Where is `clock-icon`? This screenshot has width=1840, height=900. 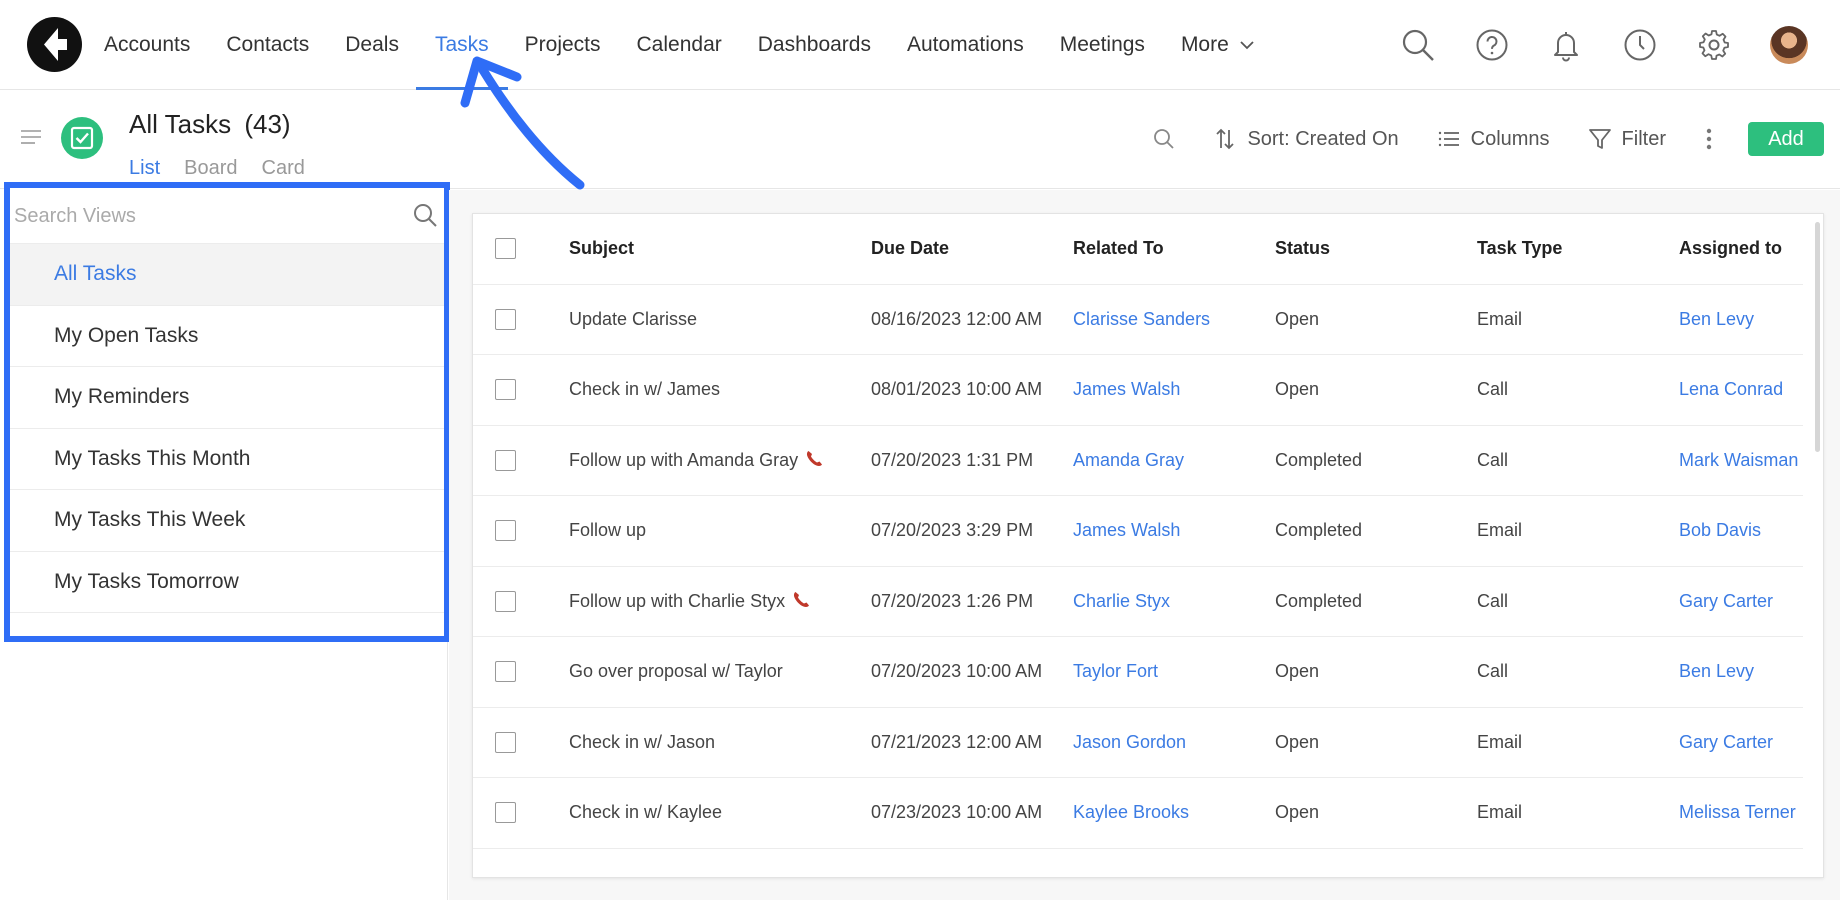
clock-icon is located at coordinates (1640, 45).